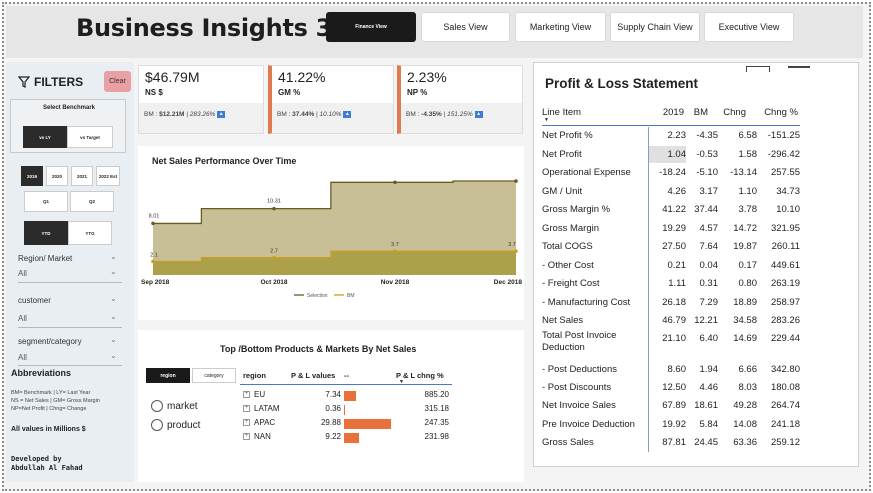 The image size is (873, 493). Describe the element at coordinates (57, 176) in the screenshot. I see `year-2020-button: 2020` at that location.